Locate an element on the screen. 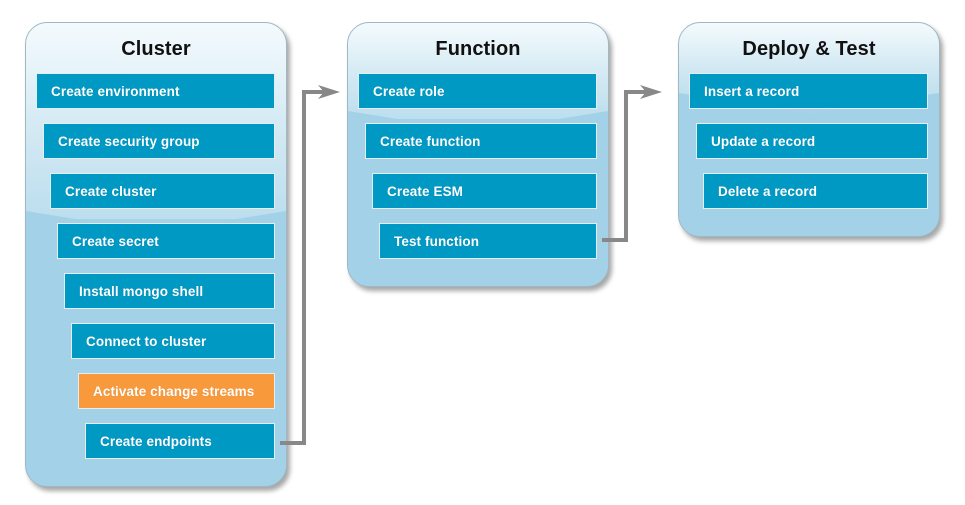 This screenshot has height=505, width=965. step-install-mongo-shell: Install mongo shell is located at coordinates (169, 291).